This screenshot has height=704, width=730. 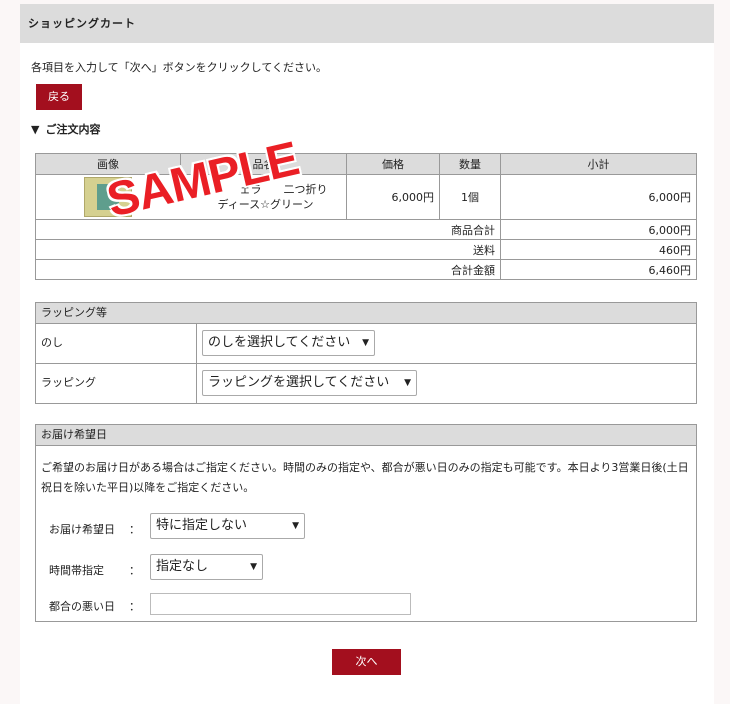 I want to click on summary-label: 合計金額, so click(x=268, y=269).